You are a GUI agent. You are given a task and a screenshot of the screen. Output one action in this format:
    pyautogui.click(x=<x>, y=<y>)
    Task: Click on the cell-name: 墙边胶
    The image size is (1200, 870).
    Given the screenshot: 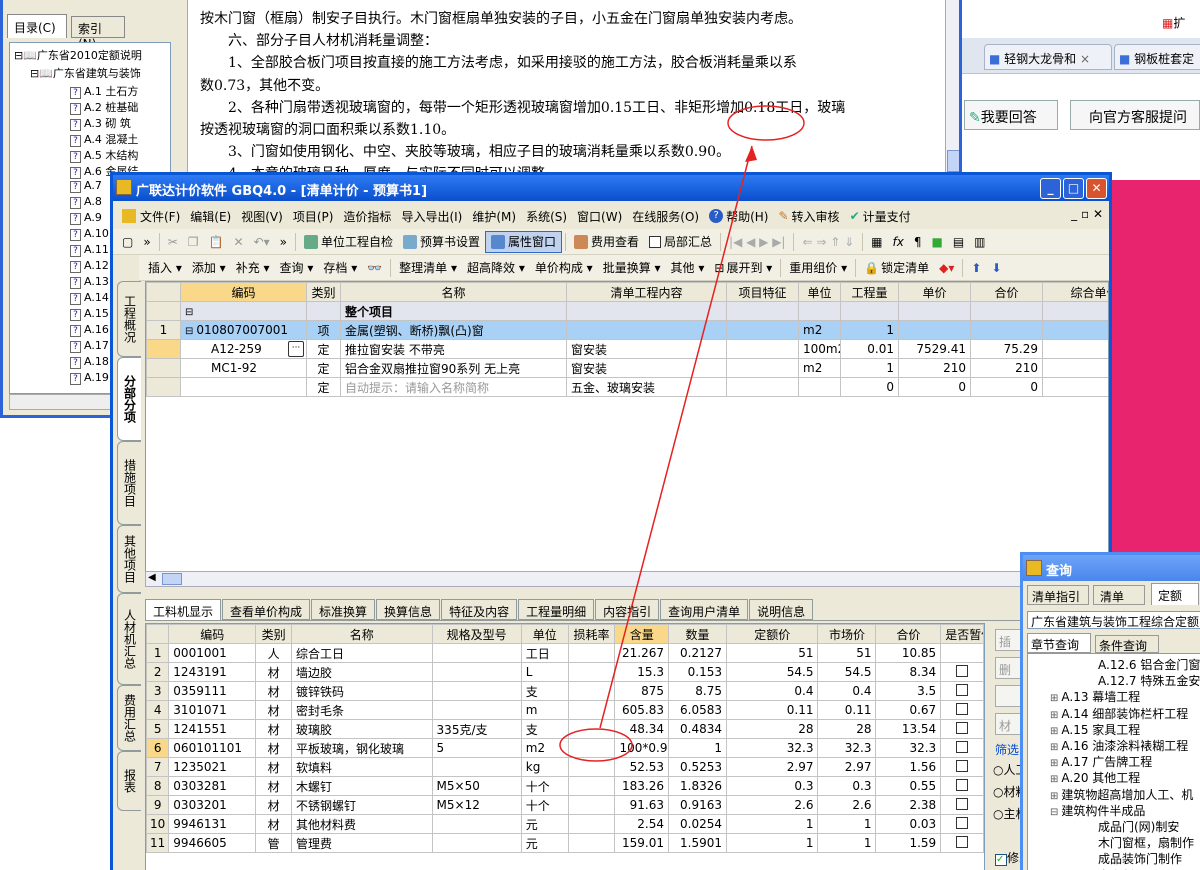 What is the action you would take?
    pyautogui.click(x=361, y=672)
    